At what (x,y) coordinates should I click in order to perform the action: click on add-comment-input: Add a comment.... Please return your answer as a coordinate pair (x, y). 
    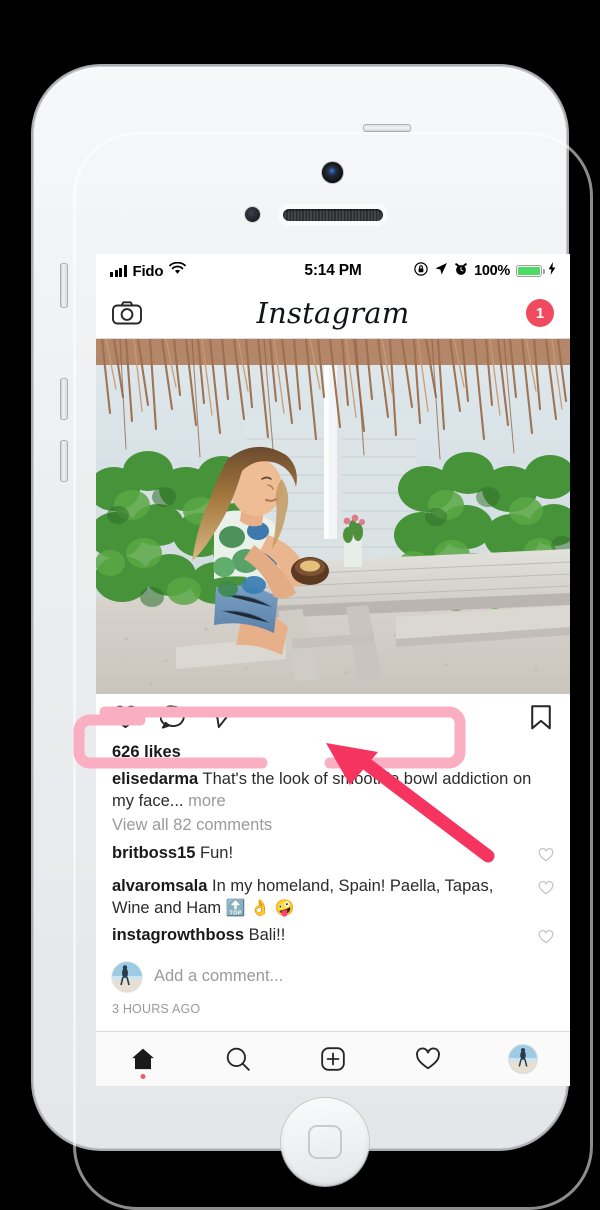
    Looking at the image, I should click on (218, 977).